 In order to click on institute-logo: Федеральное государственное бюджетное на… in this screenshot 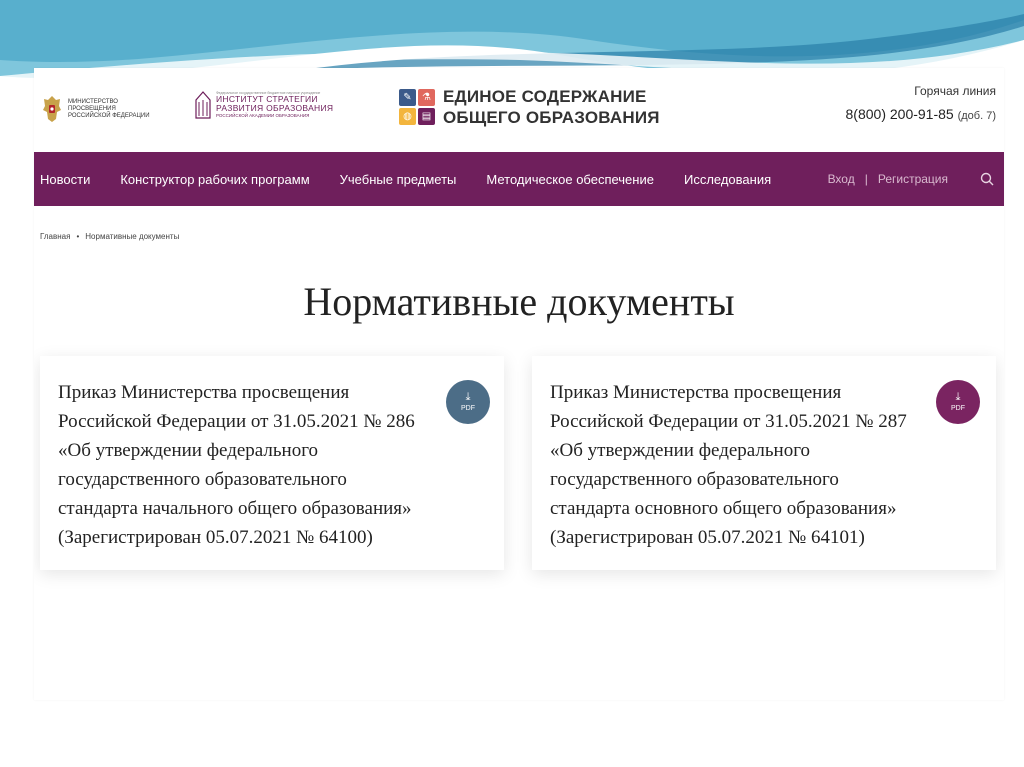, I will do `click(263, 104)`.